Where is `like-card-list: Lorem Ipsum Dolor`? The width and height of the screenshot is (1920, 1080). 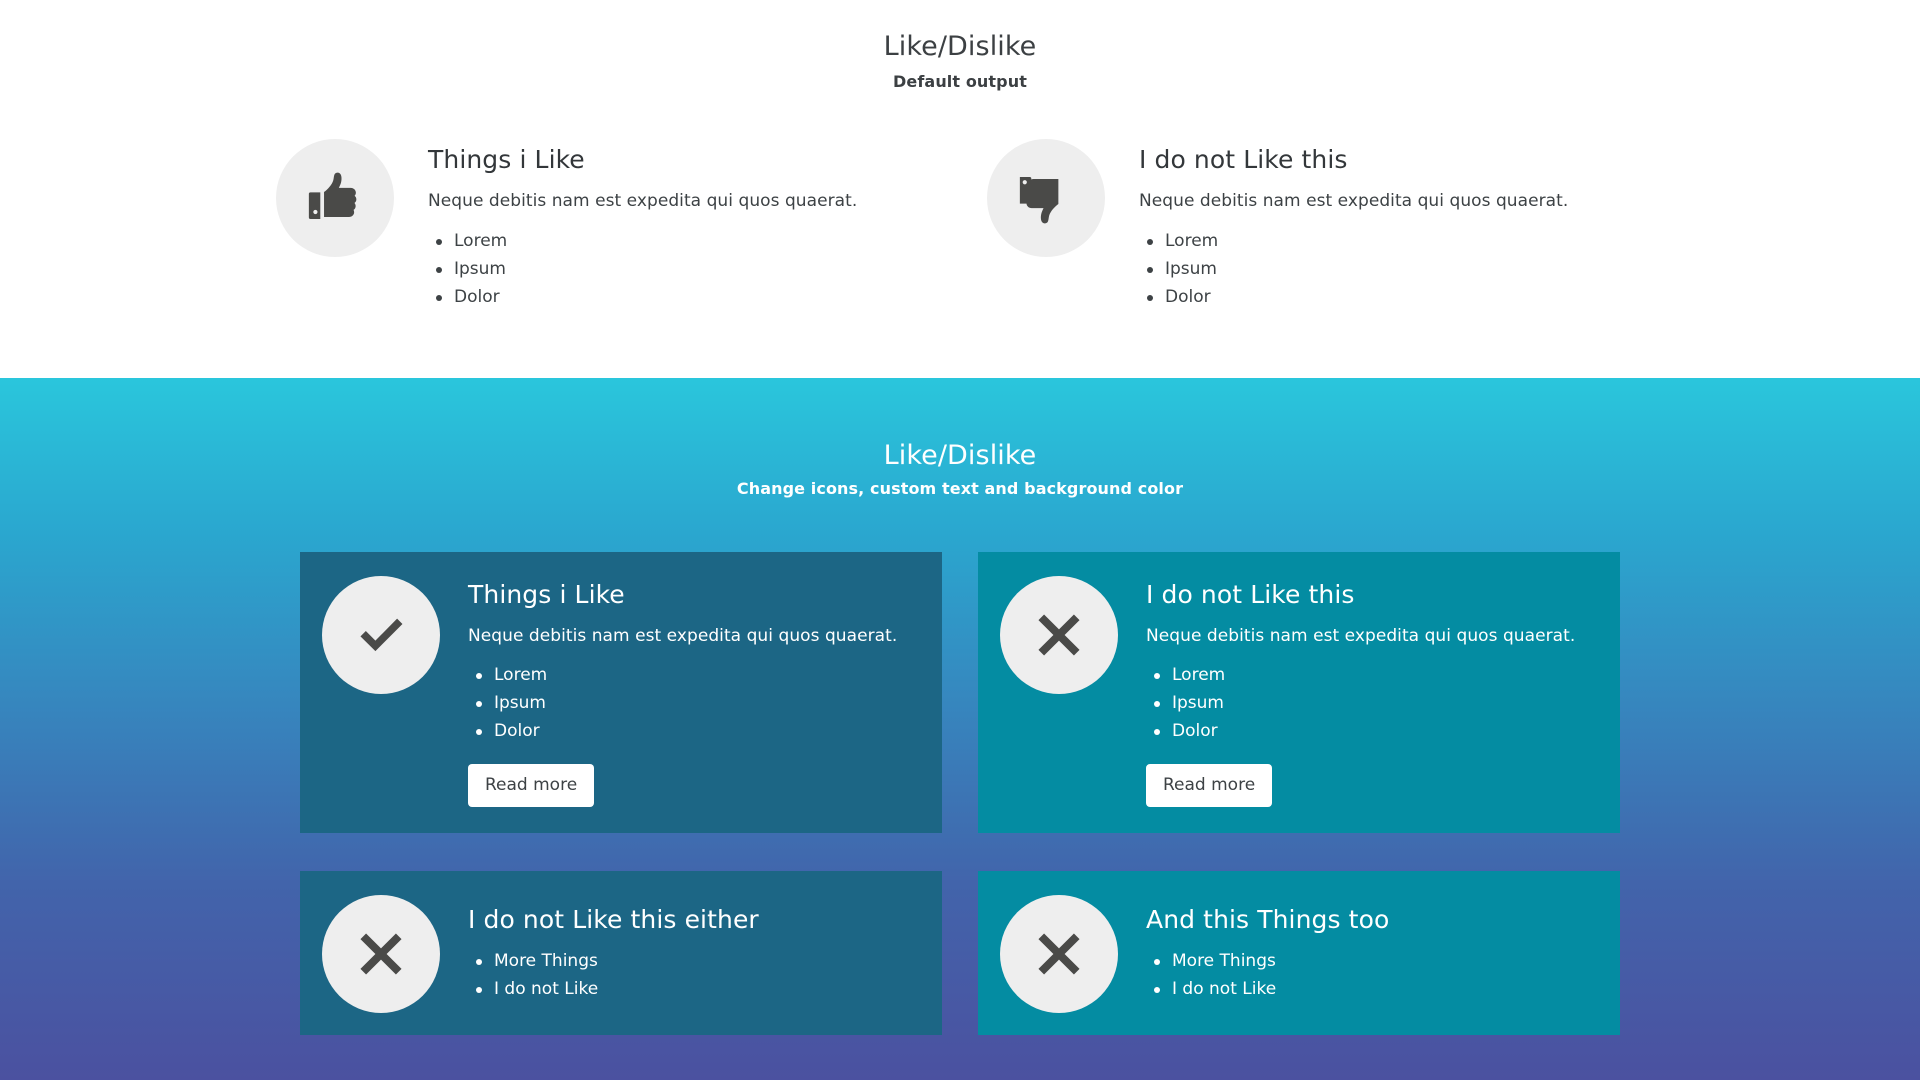 like-card-list: Lorem Ipsum Dolor is located at coordinates (680, 269).